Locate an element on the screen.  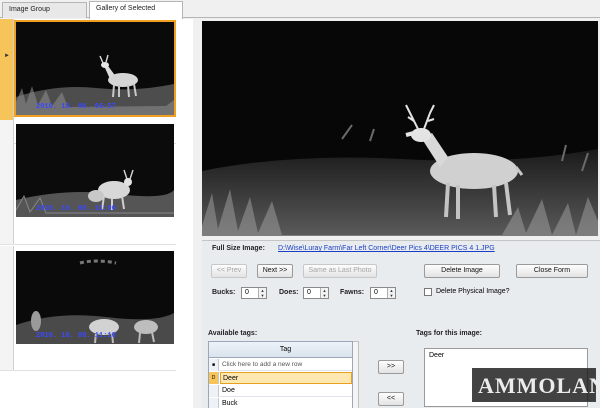
tag-row: Deer is located at coordinates (286, 378).